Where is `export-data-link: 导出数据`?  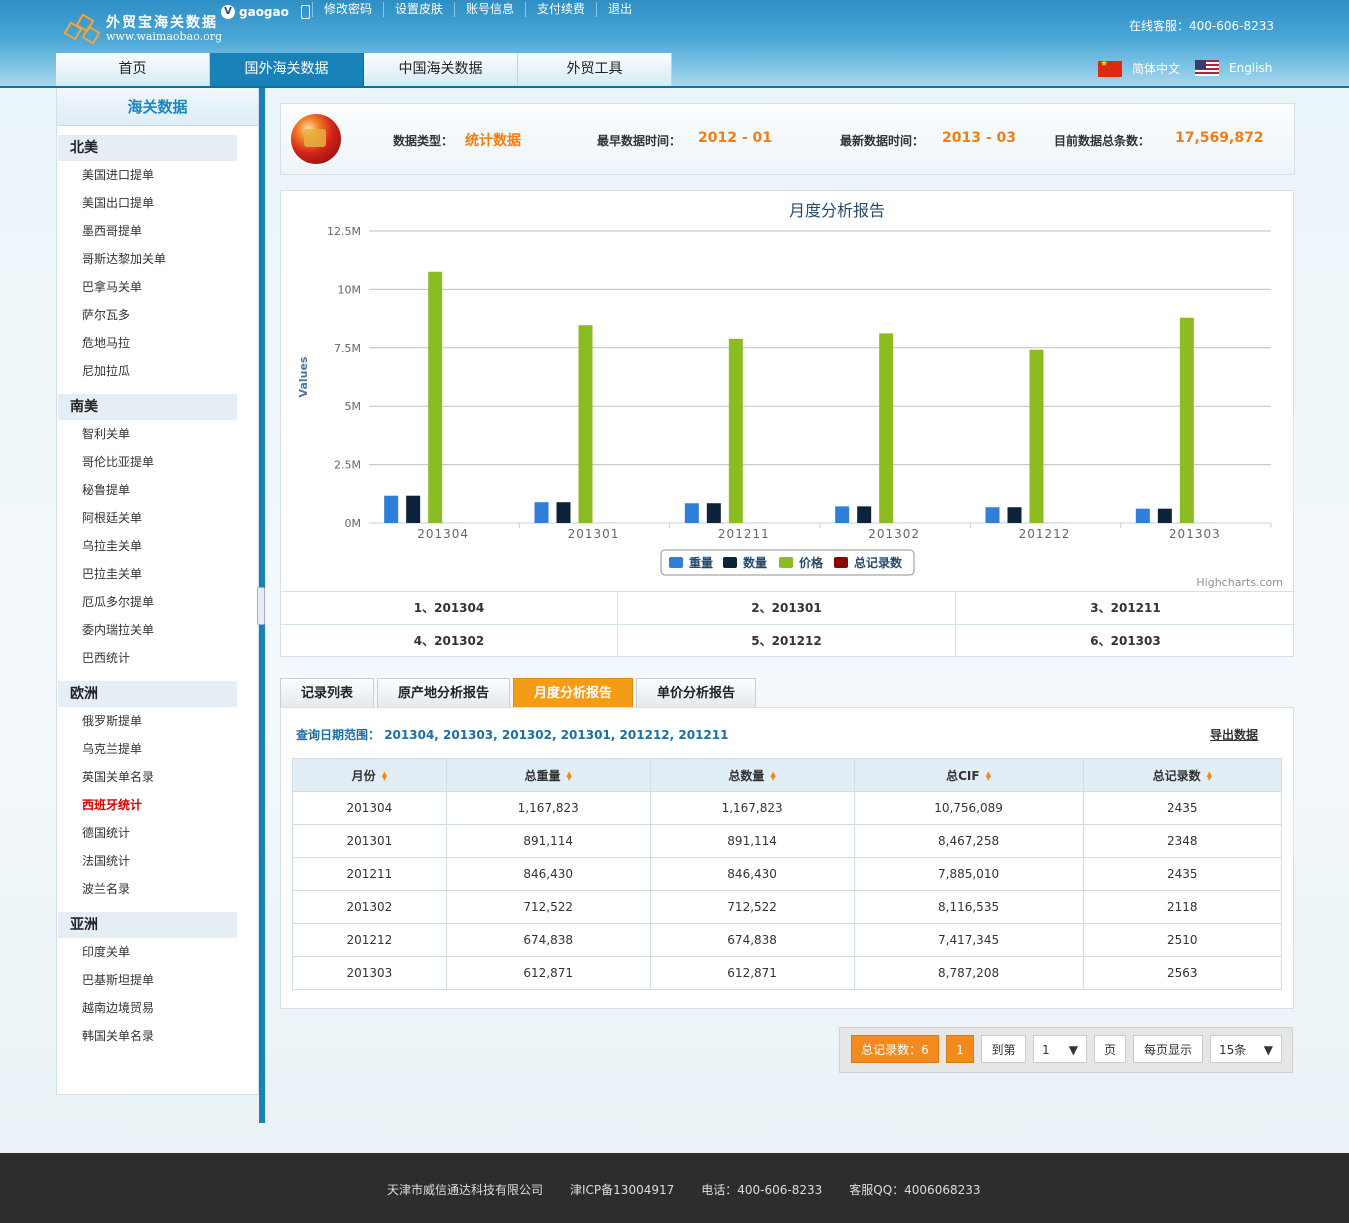
export-data-link: 导出数据 is located at coordinates (1234, 734).